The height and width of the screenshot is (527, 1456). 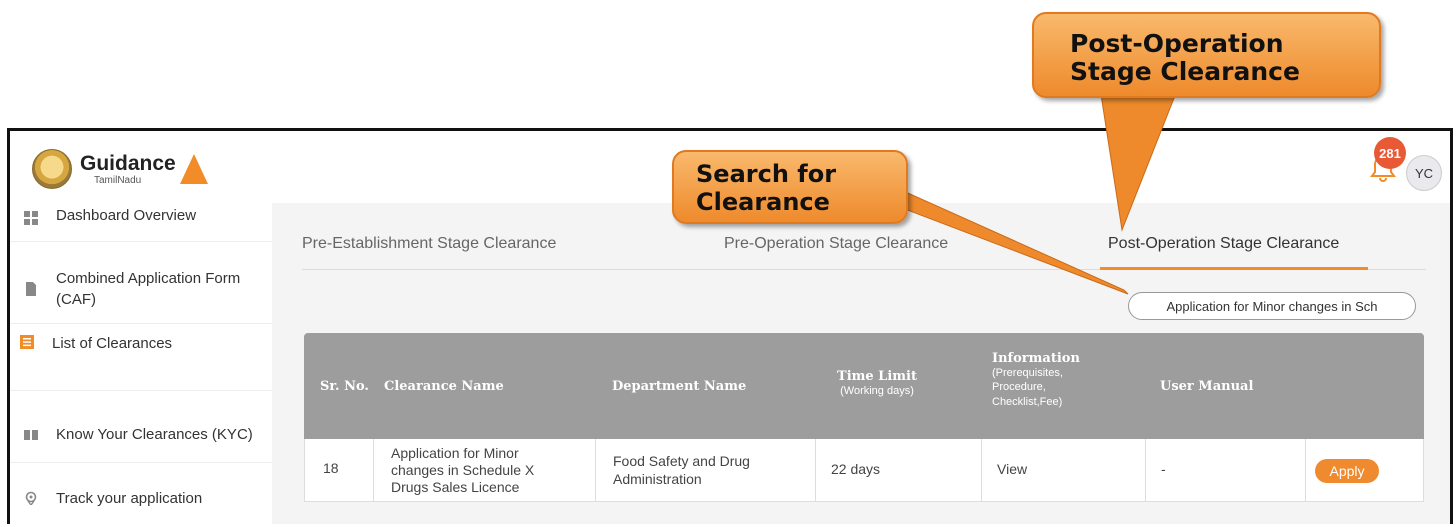 What do you see at coordinates (193, 169) in the screenshot?
I see `temple-icon` at bounding box center [193, 169].